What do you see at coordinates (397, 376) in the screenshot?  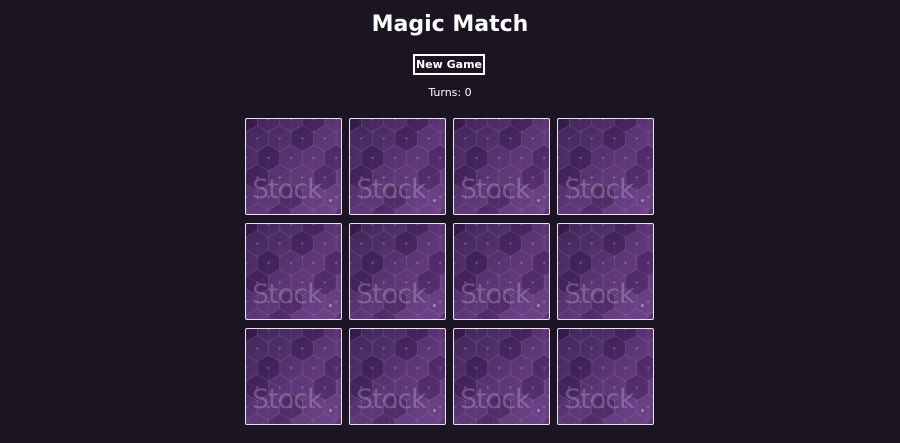 I see `card-10: Stock` at bounding box center [397, 376].